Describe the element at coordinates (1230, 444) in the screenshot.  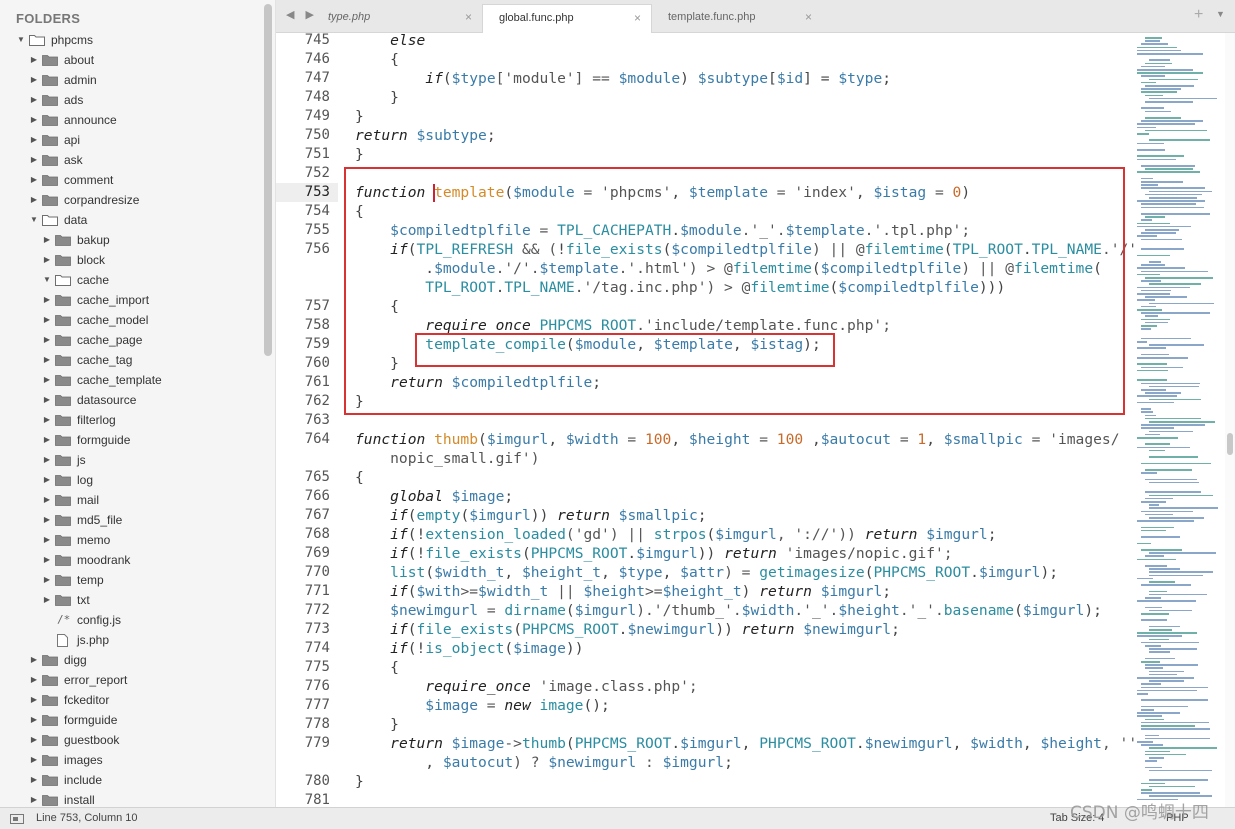
I see `scrollbar-thumb` at that location.